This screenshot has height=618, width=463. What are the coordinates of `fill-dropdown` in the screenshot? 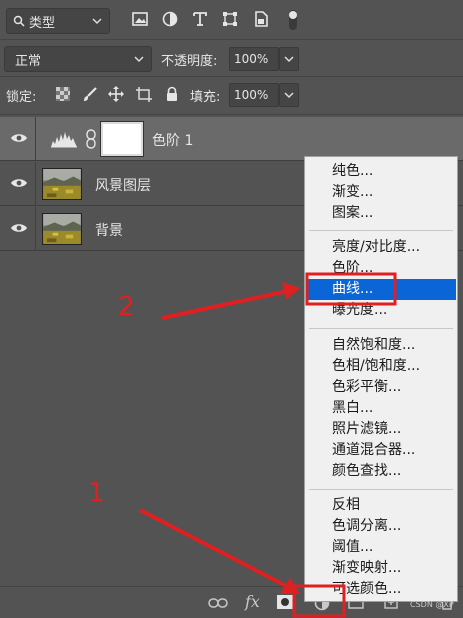 It's located at (289, 95).